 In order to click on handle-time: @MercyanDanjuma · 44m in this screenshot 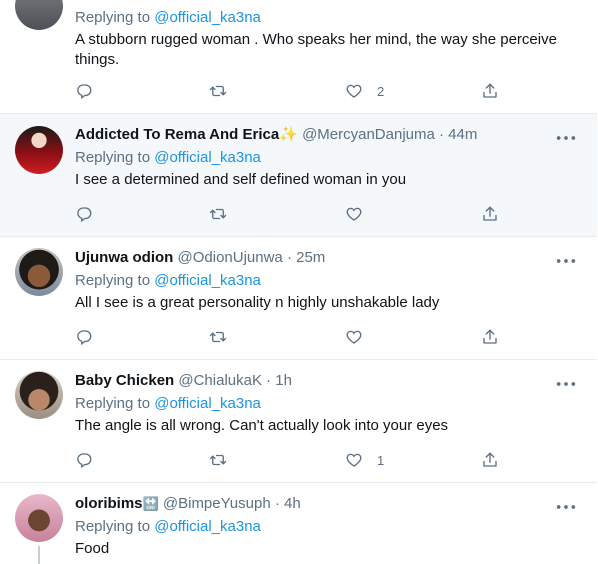, I will do `click(389, 134)`.